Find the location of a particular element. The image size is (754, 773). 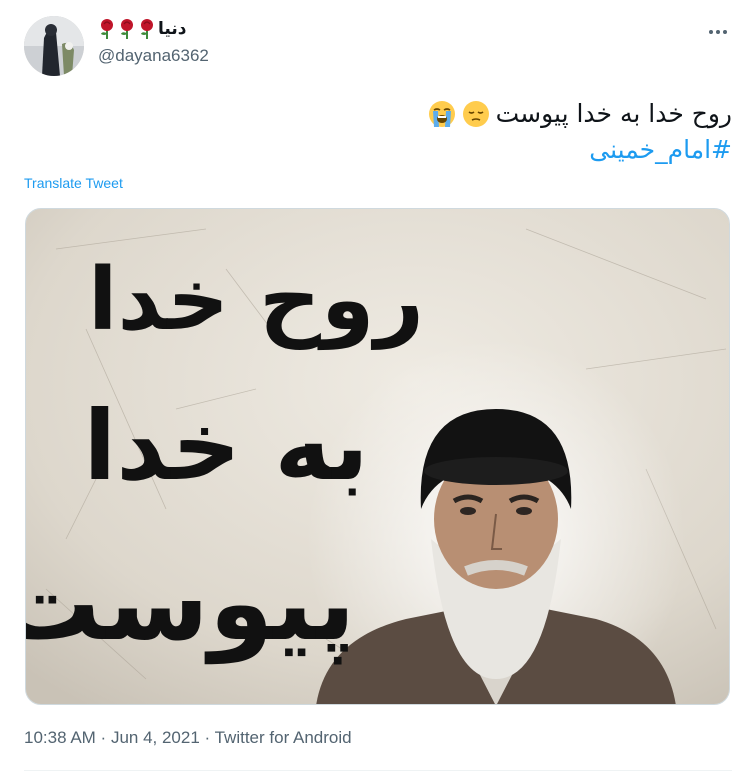

author-name-row: دنیا is located at coordinates (142, 29).